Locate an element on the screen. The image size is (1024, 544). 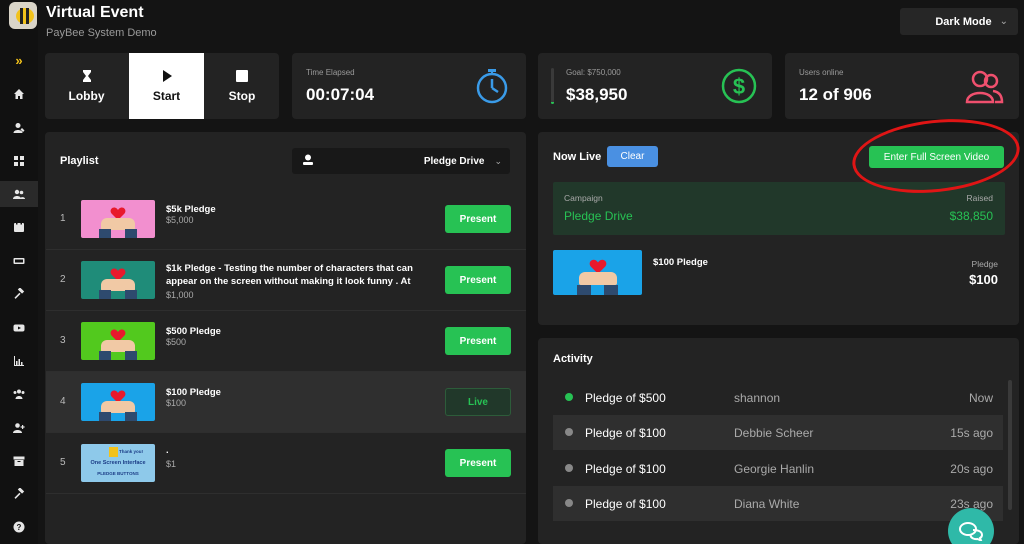
activity-time: 20s ago is located at coordinates (971, 469).